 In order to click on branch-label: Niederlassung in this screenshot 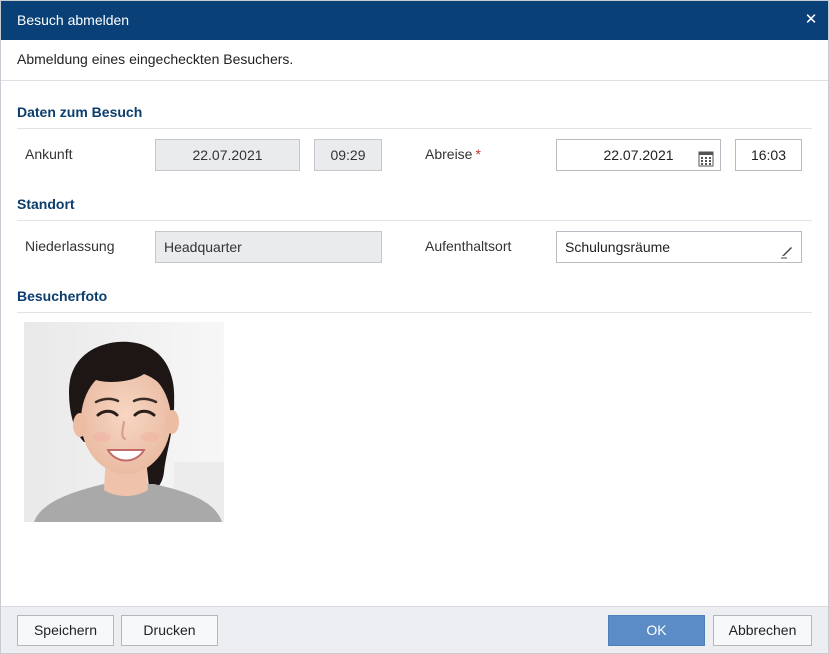, I will do `click(70, 246)`.